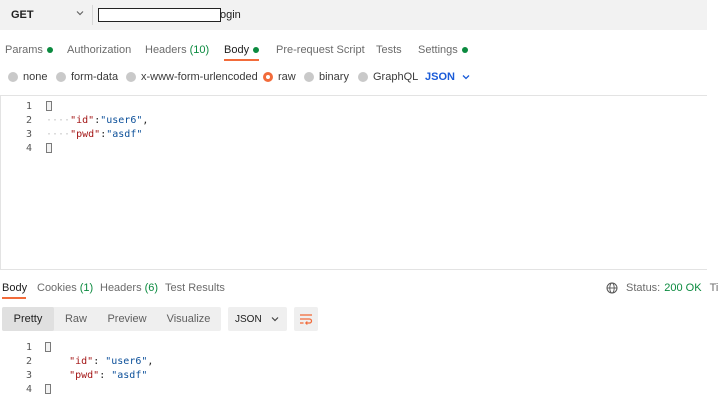 This screenshot has width=721, height=403. Describe the element at coordinates (131, 77) in the screenshot. I see `radio-urlencoded-circle` at that location.